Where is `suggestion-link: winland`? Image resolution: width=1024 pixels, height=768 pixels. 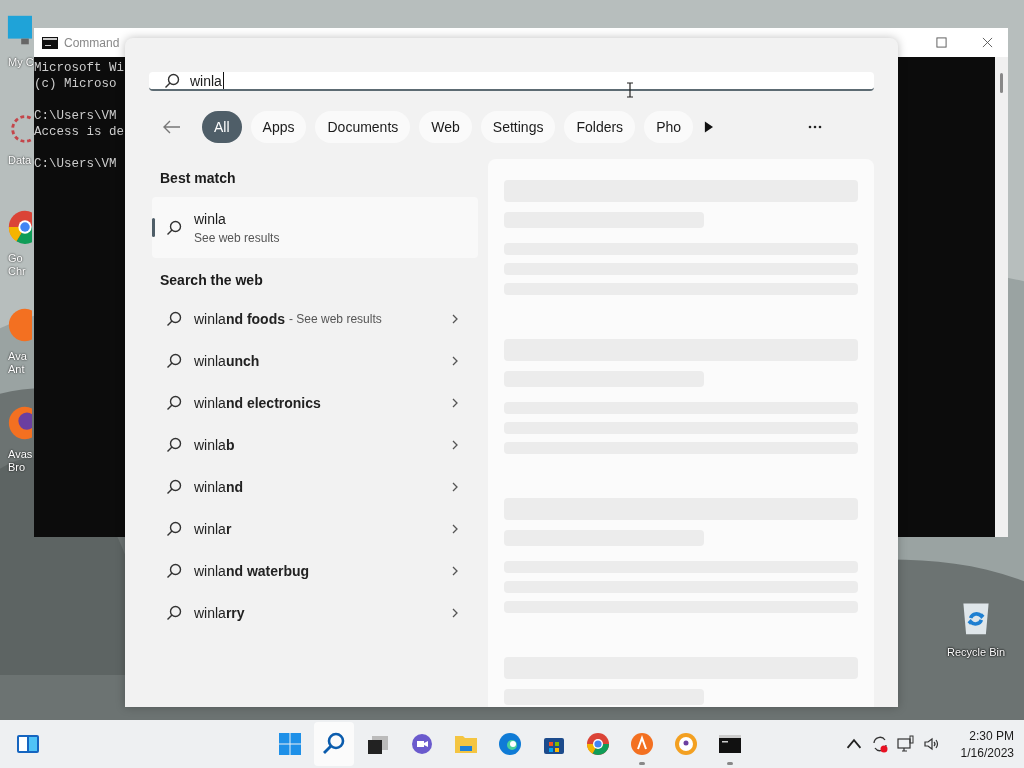 suggestion-link: winland is located at coordinates (218, 487).